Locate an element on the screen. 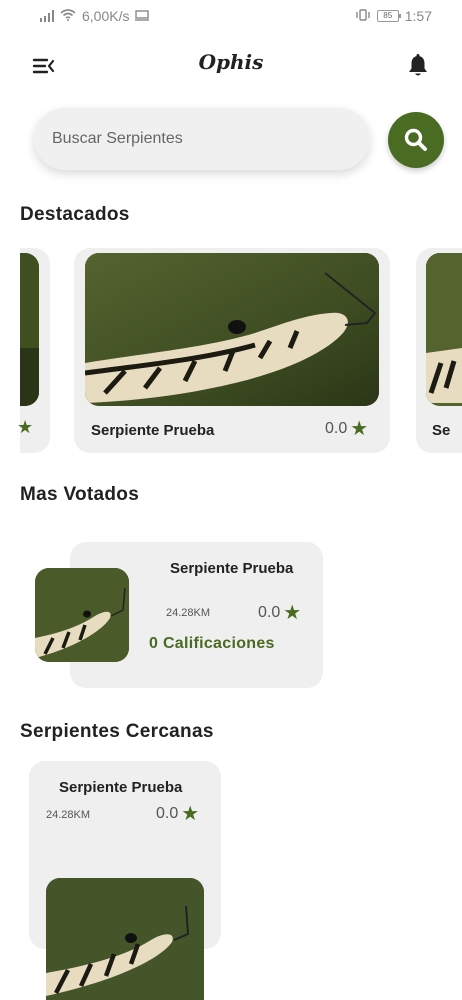 Image resolution: width=462 pixels, height=1000 pixels. featured-next-image is located at coordinates (444, 329).